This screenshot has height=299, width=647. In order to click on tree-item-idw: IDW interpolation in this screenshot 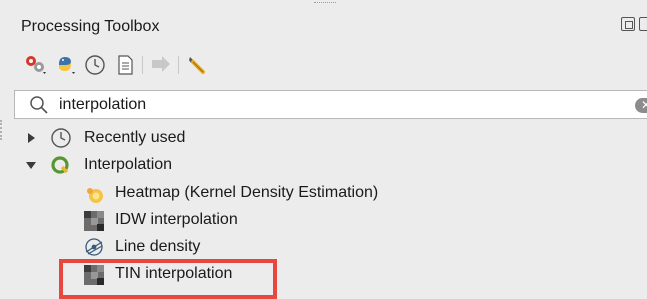, I will do `click(323, 220)`.